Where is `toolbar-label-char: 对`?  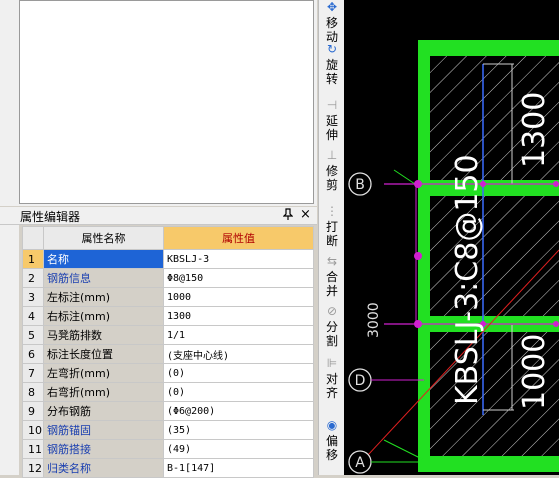 toolbar-label-char: 对 is located at coordinates (331, 379).